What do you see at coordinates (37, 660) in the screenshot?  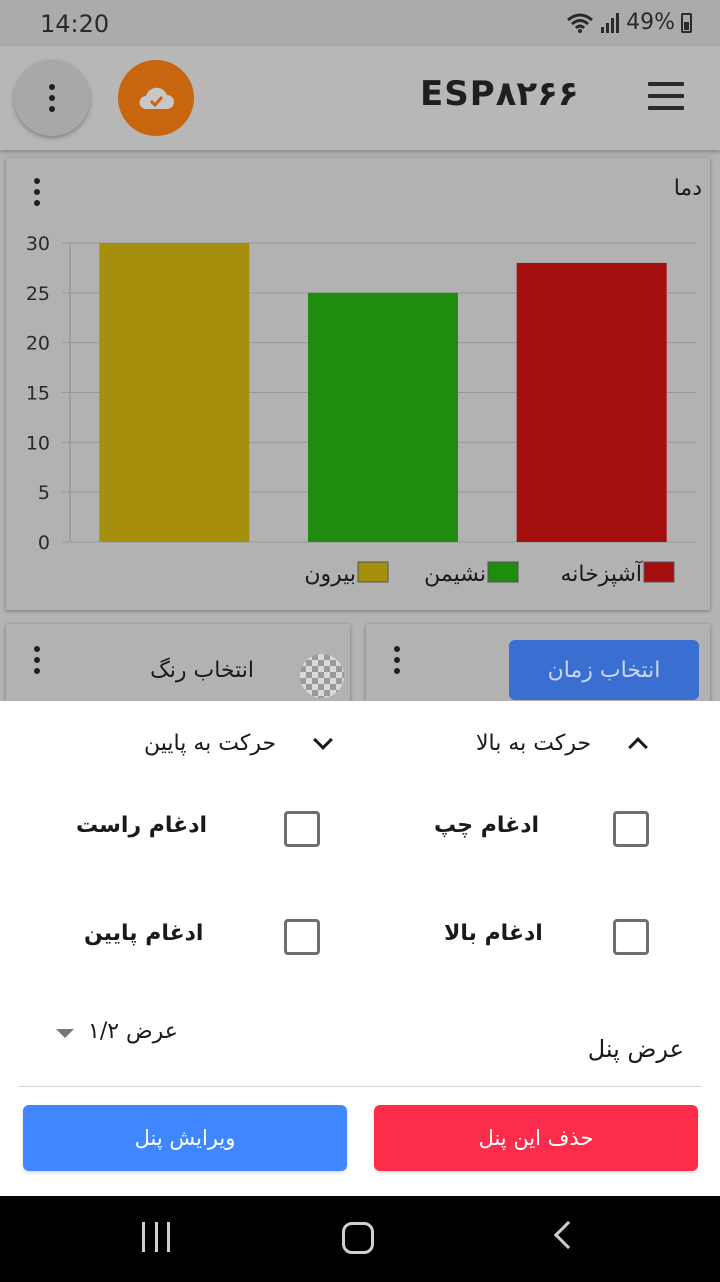 I see `color-panel-menu-icon` at bounding box center [37, 660].